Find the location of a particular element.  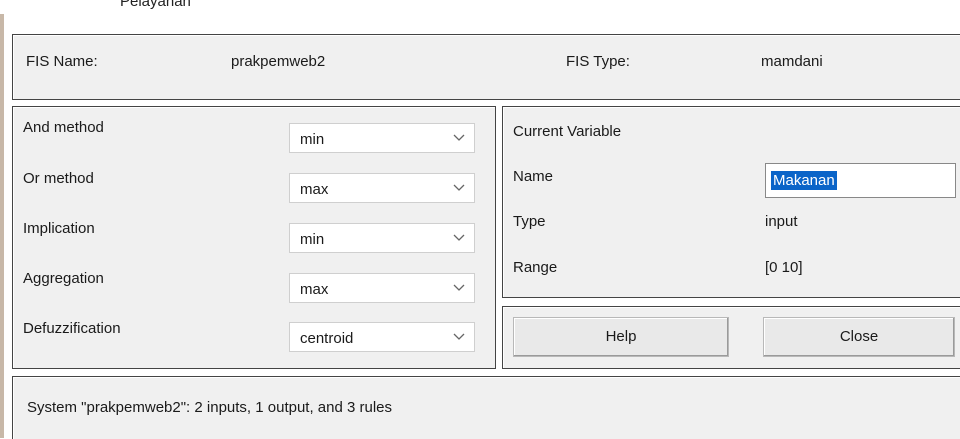

variable-range-label: Range is located at coordinates (535, 267).